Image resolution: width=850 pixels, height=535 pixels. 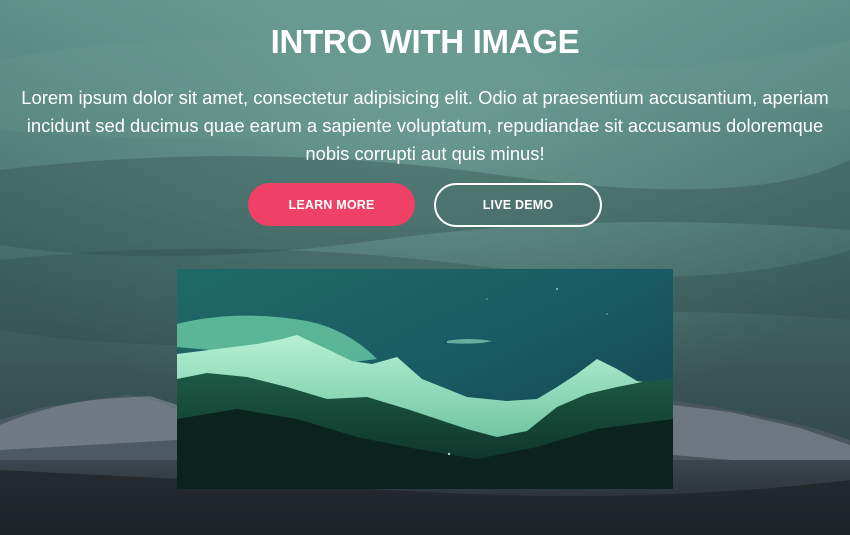 What do you see at coordinates (331, 204) in the screenshot?
I see `learn-more-button: LEARN MORE` at bounding box center [331, 204].